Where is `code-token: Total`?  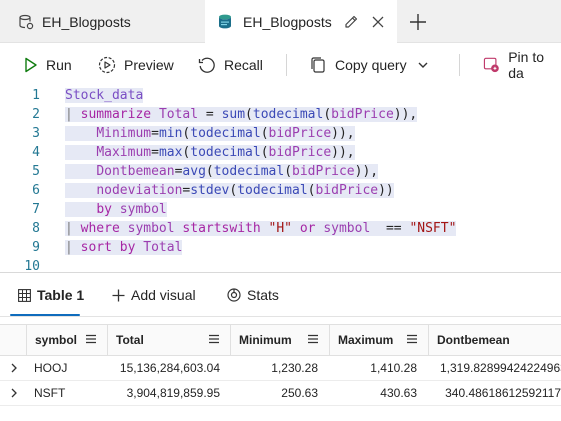 code-token: Total is located at coordinates (163, 247).